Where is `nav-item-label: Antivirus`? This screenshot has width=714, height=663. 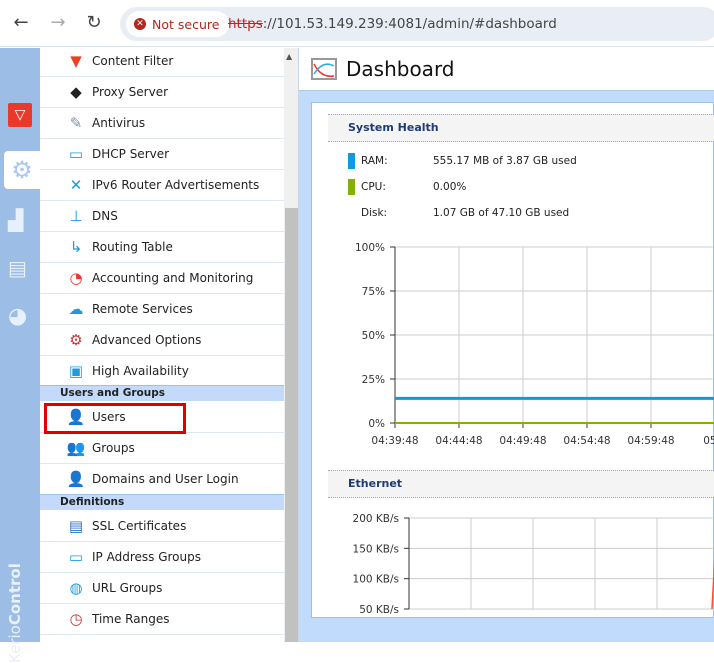
nav-item-label: Antivirus is located at coordinates (119, 123).